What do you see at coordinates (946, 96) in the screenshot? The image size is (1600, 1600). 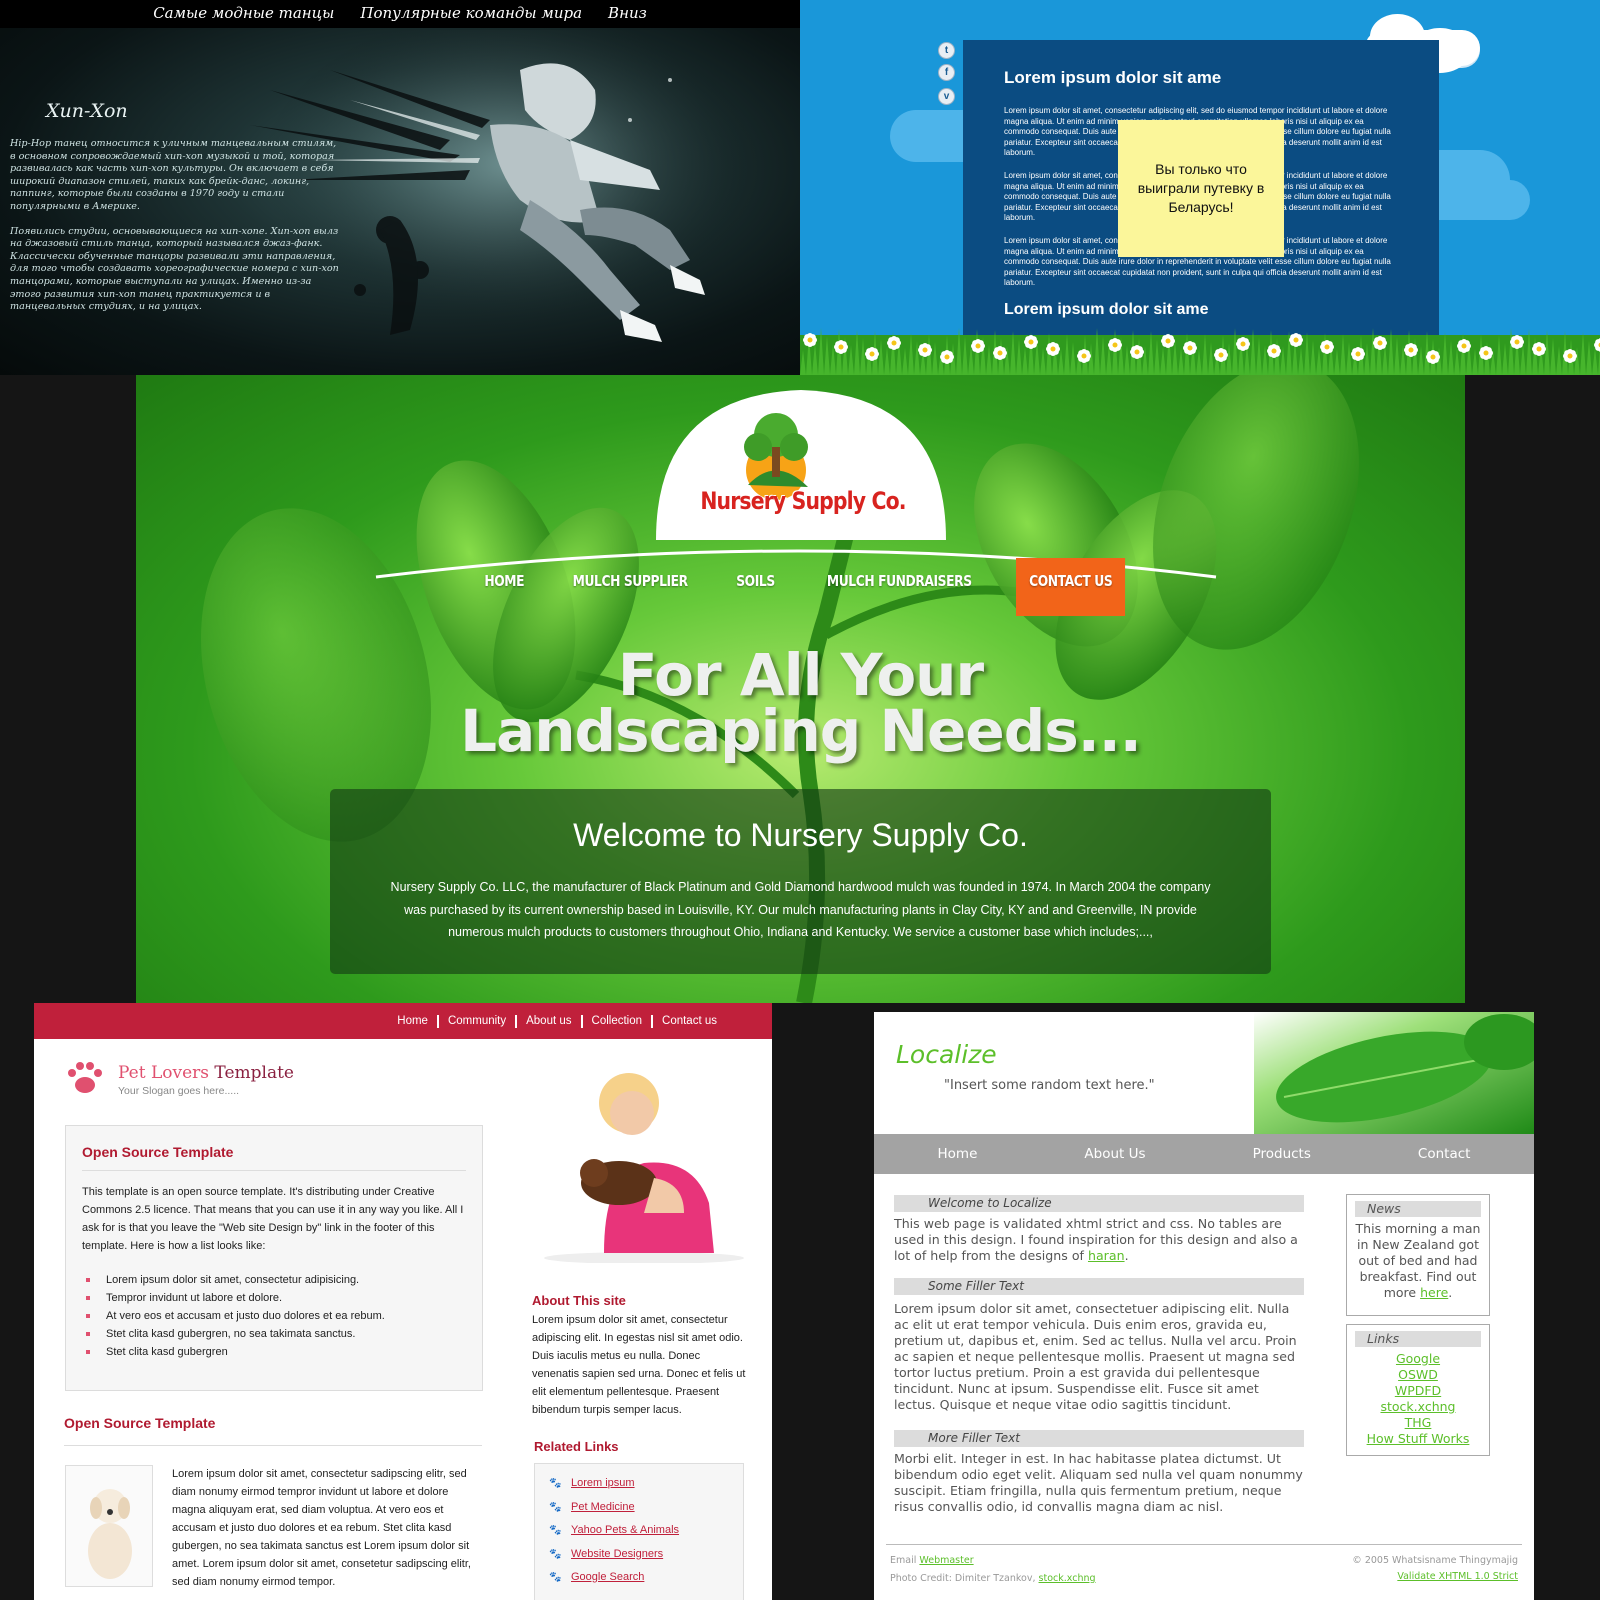 I see `vimeo-icon: v` at bounding box center [946, 96].